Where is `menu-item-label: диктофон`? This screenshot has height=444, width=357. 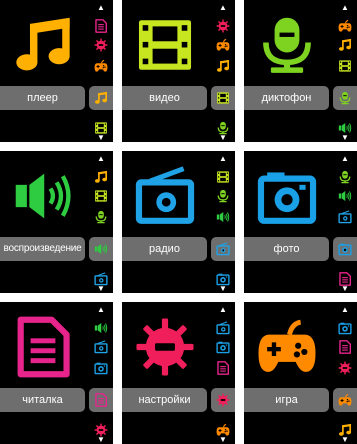 menu-item-label: диктофон is located at coordinates (286, 98).